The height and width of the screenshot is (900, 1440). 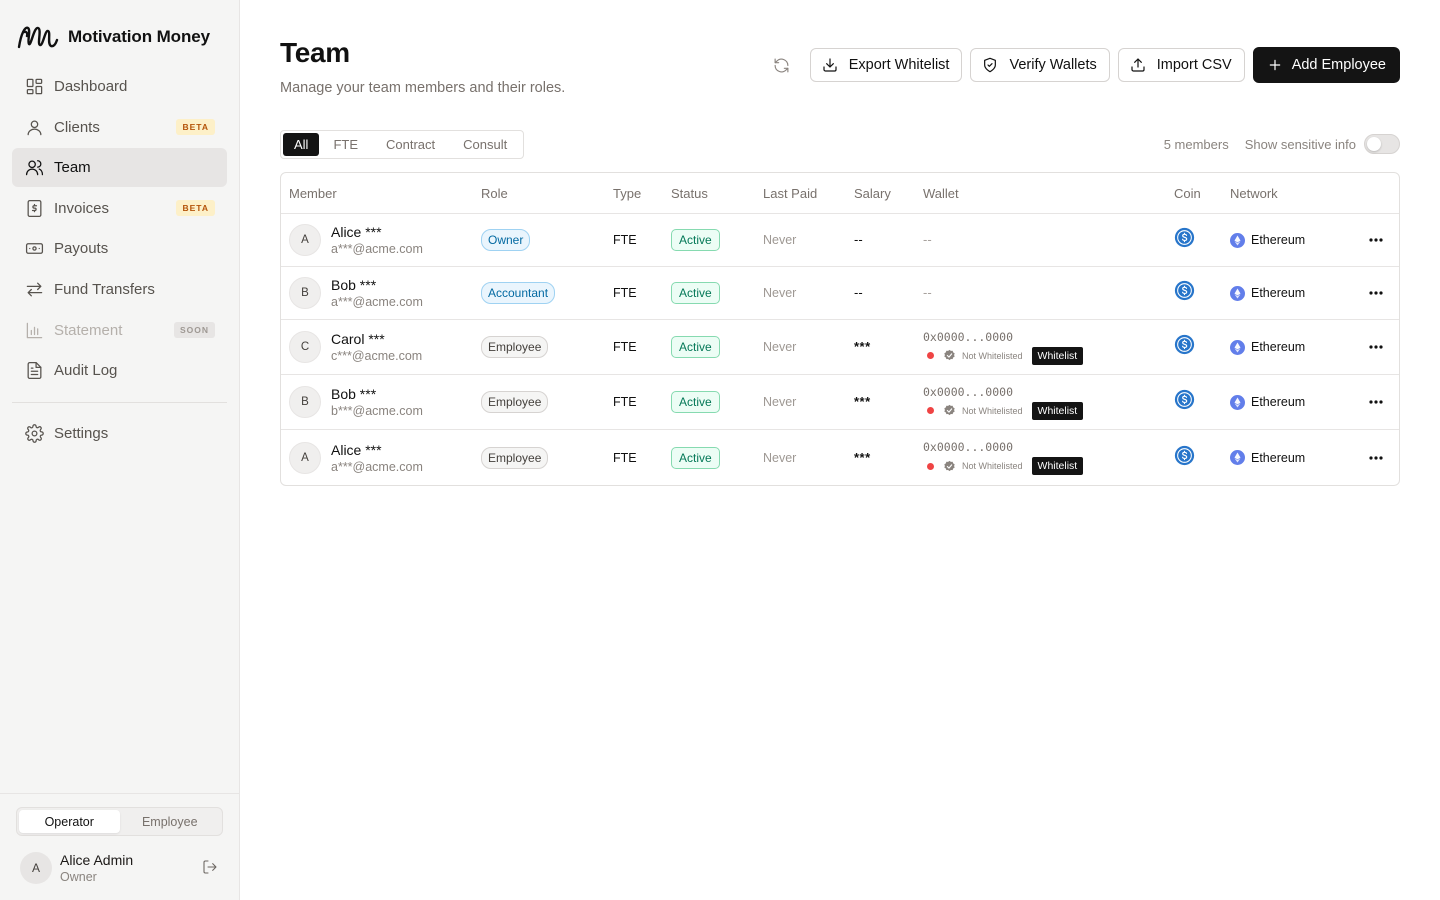 What do you see at coordinates (119, 248) in the screenshot?
I see `sidebar-item-payouts: Payouts` at bounding box center [119, 248].